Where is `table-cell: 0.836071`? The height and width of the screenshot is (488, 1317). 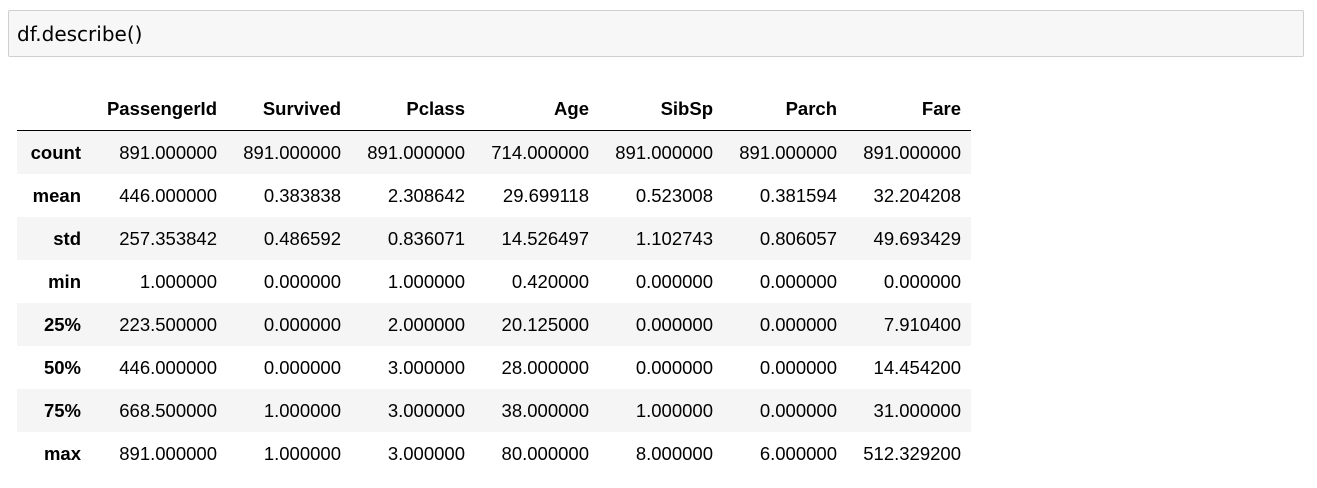
table-cell: 0.836071 is located at coordinates (426, 238).